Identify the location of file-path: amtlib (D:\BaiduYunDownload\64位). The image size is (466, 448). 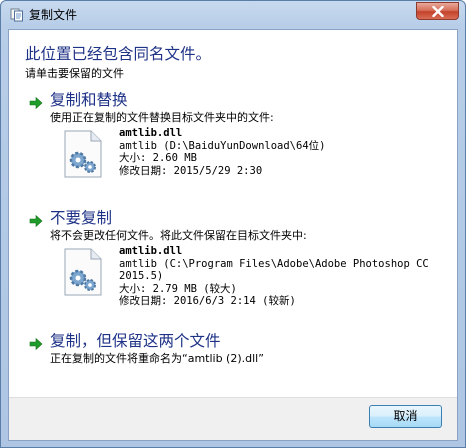
(222, 145).